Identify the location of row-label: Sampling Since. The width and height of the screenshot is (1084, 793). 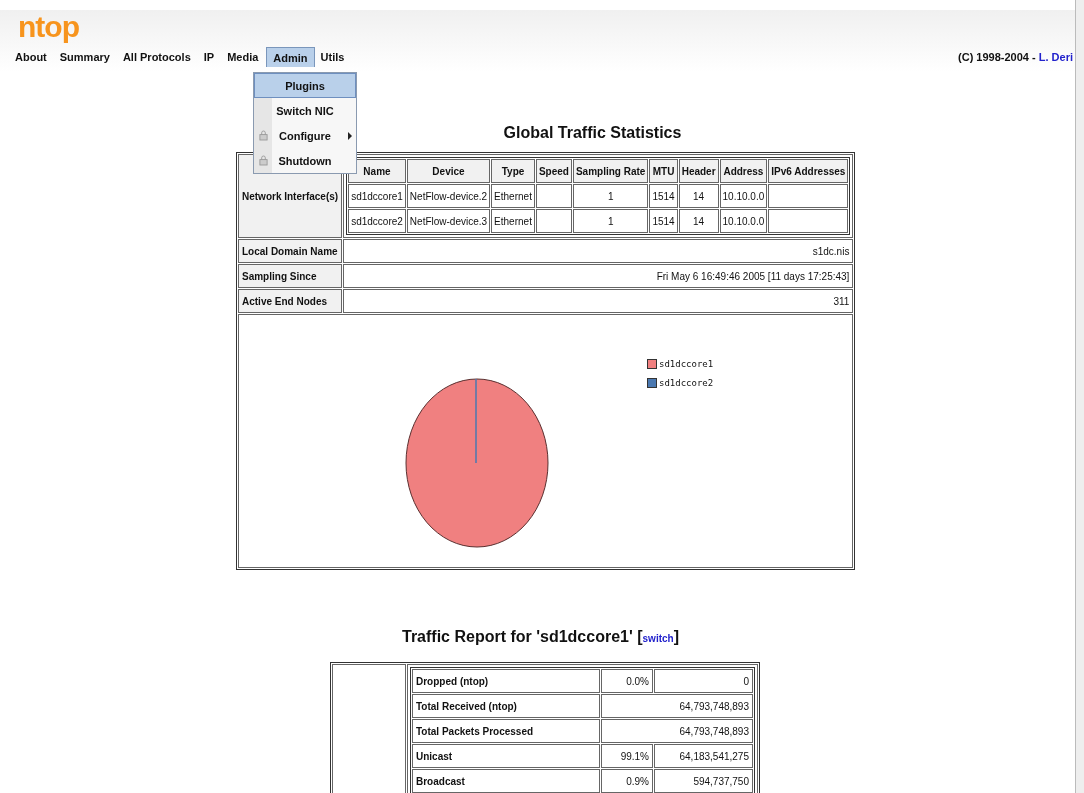
(290, 276).